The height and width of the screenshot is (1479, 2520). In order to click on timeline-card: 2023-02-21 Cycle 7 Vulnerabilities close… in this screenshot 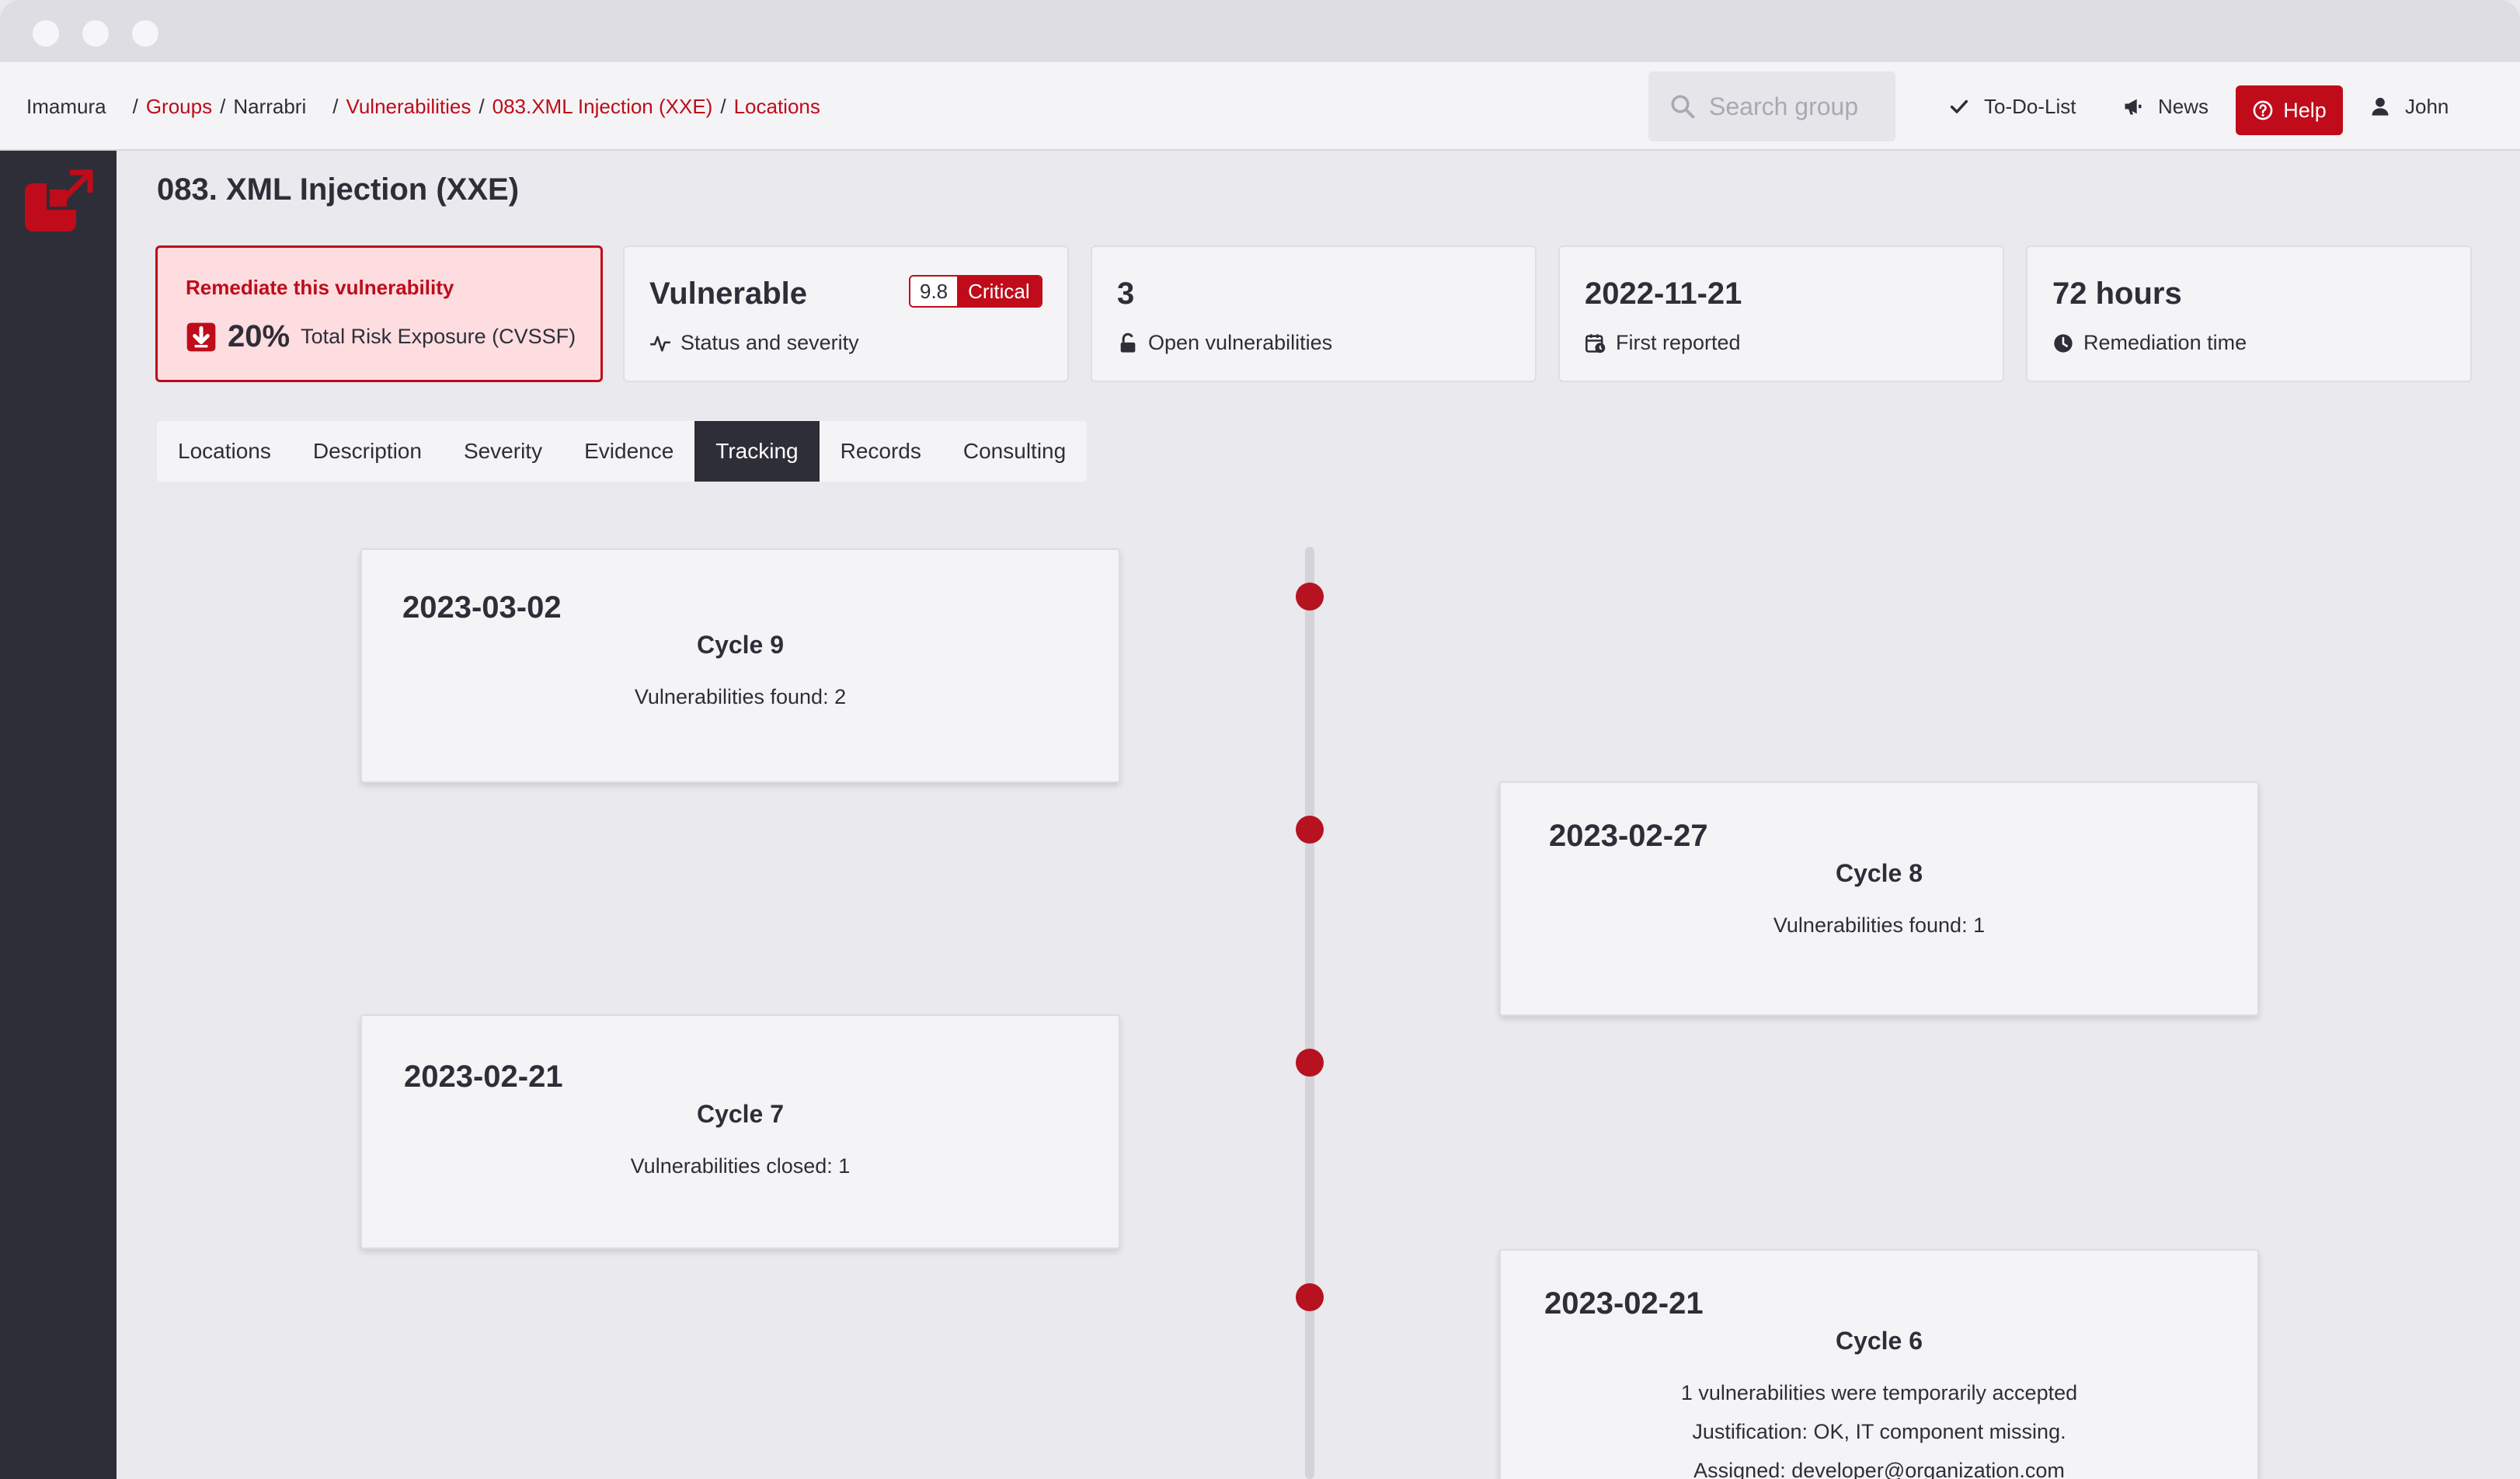, I will do `click(740, 1131)`.